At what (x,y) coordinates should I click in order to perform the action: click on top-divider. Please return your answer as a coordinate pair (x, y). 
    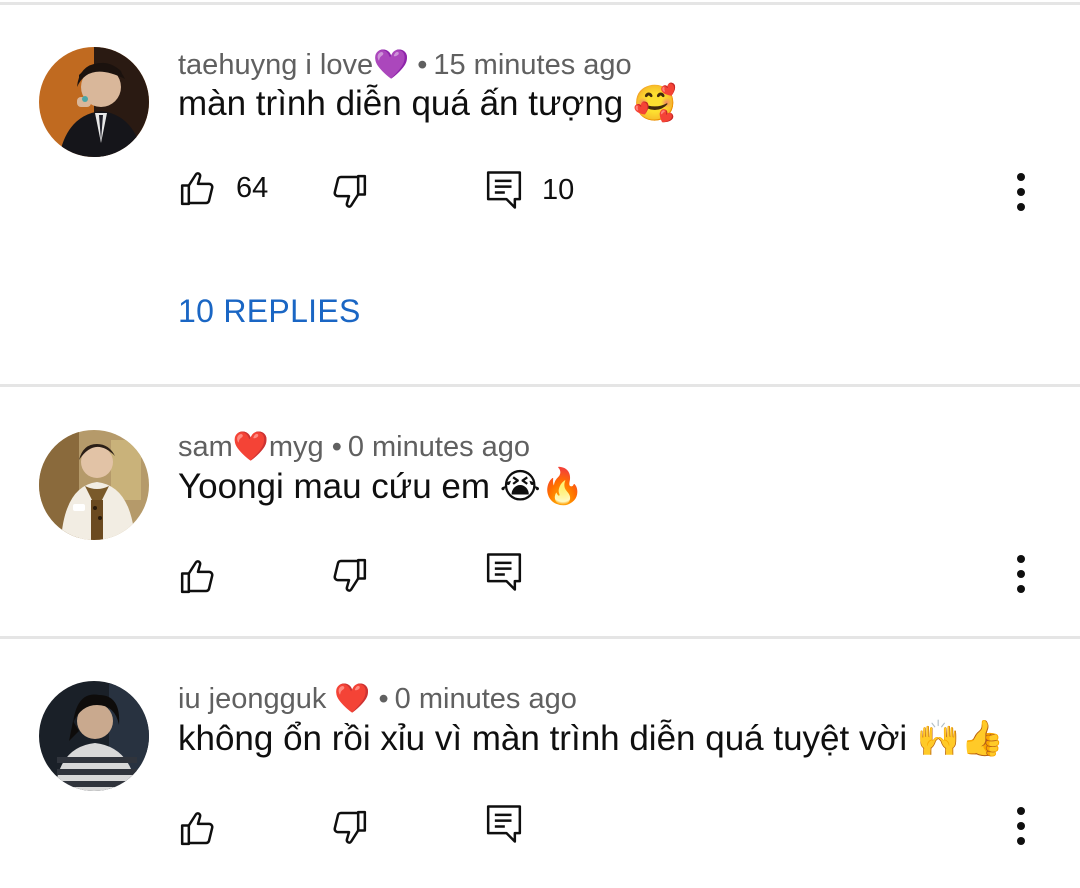
    Looking at the image, I should click on (540, 3).